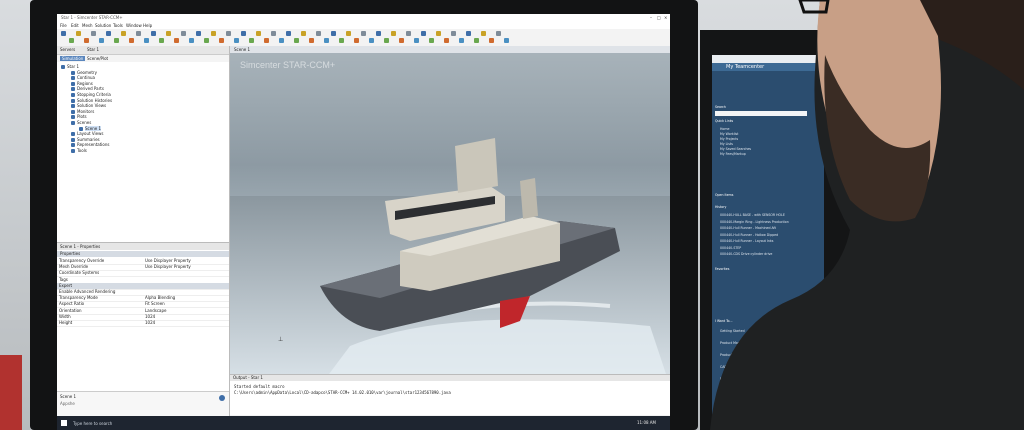  What do you see at coordinates (63, 25) in the screenshot?
I see `menu-file: File` at bounding box center [63, 25].